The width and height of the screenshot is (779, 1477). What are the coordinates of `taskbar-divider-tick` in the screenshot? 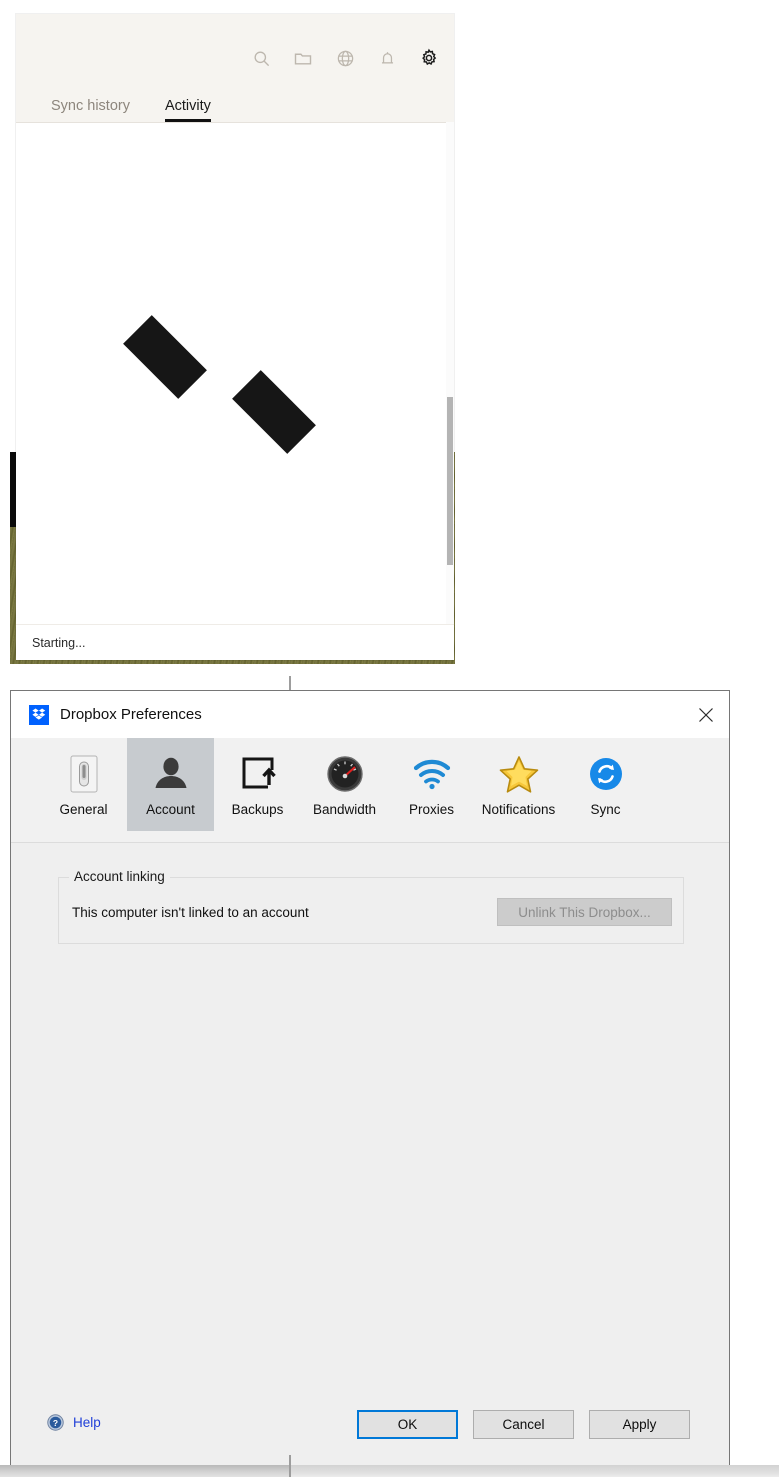 It's located at (290, 1466).